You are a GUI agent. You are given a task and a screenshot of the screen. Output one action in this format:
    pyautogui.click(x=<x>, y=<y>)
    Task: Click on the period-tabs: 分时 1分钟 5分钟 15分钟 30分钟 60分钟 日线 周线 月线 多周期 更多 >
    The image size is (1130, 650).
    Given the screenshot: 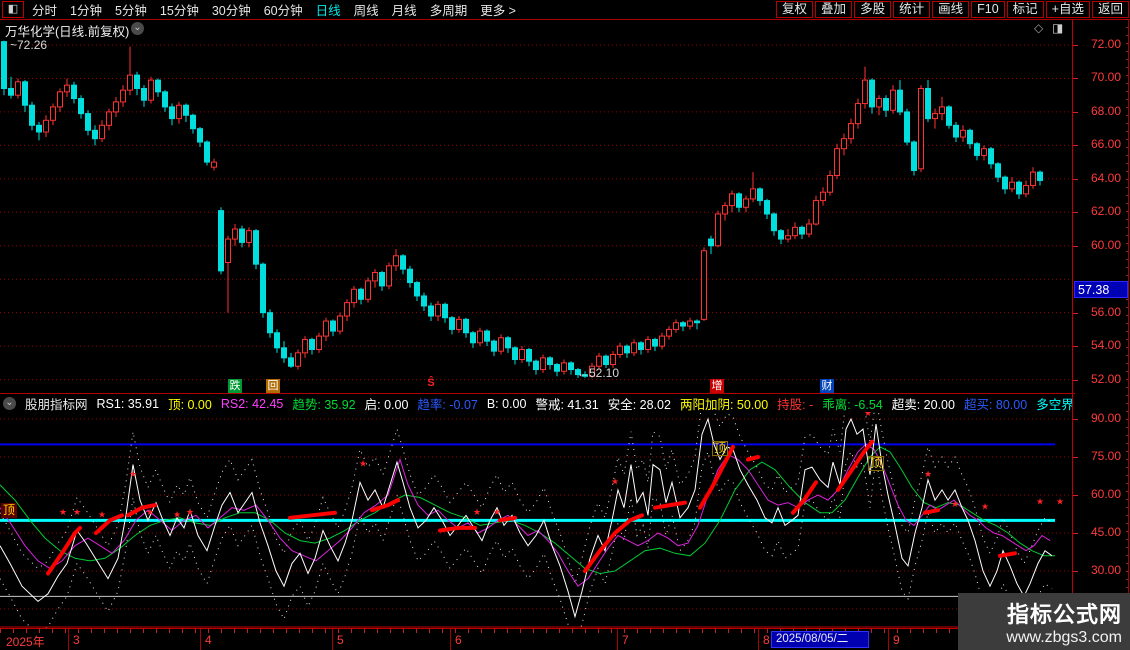 What is the action you would take?
    pyautogui.click(x=274, y=9)
    